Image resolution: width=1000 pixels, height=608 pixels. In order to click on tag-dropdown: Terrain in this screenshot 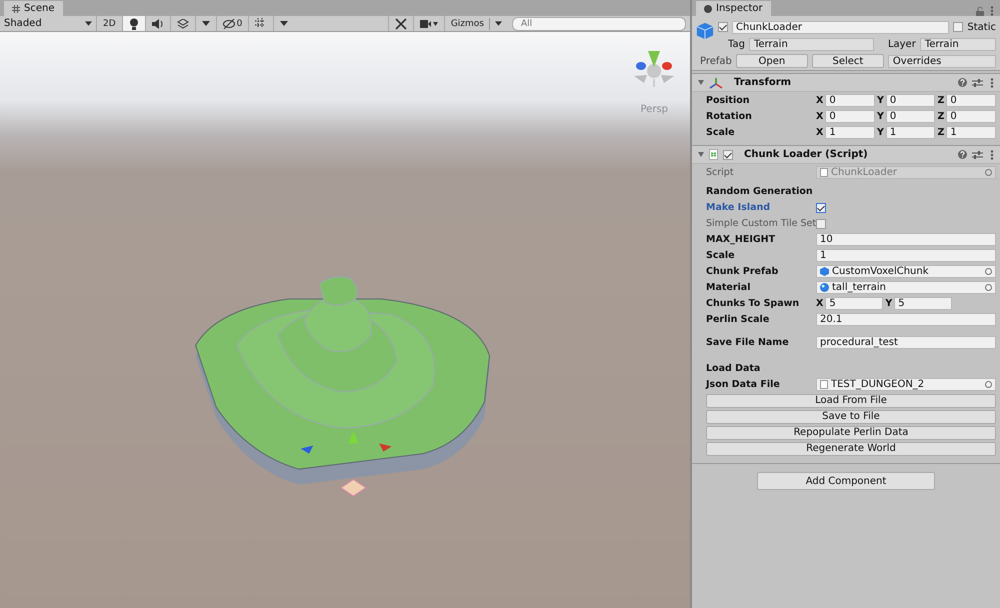, I will do `click(811, 44)`.